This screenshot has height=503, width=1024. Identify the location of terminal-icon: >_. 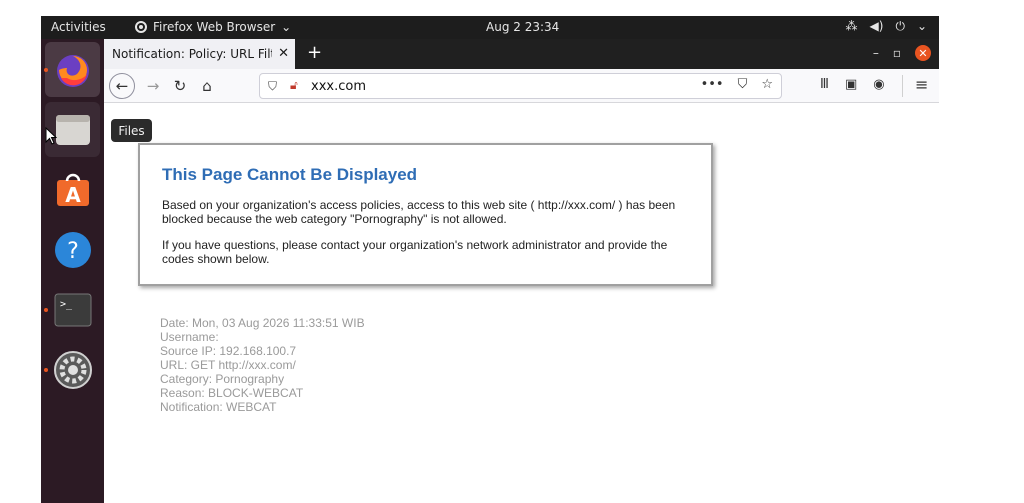
(72, 309).